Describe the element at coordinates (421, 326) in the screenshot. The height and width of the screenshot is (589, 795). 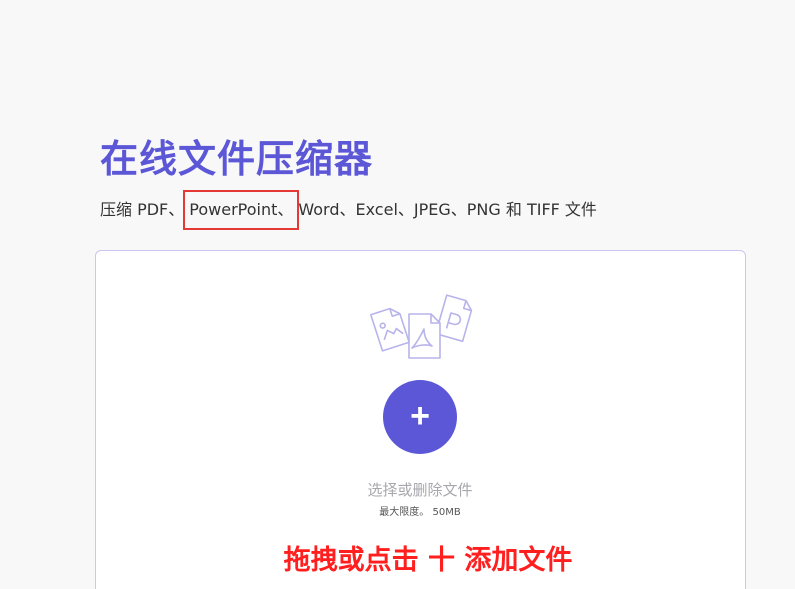
I see `document-stack-icon` at that location.